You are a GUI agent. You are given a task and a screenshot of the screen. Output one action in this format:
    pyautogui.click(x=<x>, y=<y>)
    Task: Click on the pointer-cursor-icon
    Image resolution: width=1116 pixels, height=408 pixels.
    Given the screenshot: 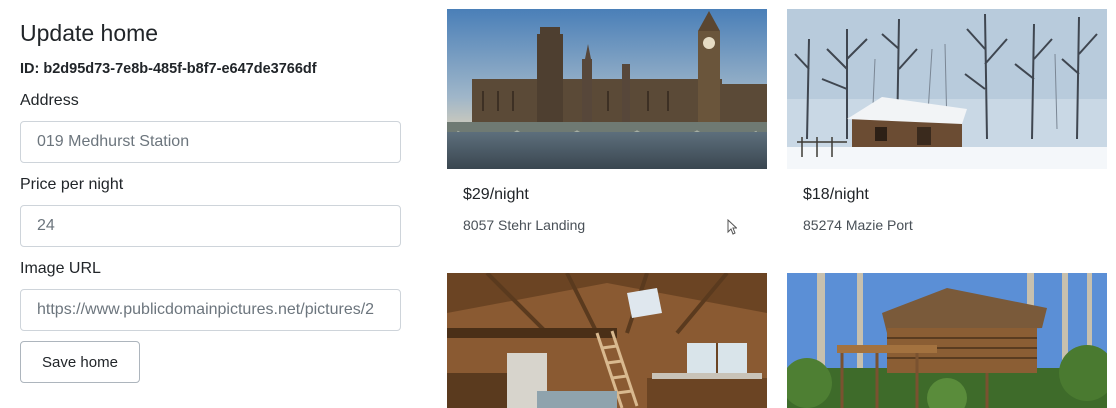 What is the action you would take?
    pyautogui.click(x=732, y=229)
    